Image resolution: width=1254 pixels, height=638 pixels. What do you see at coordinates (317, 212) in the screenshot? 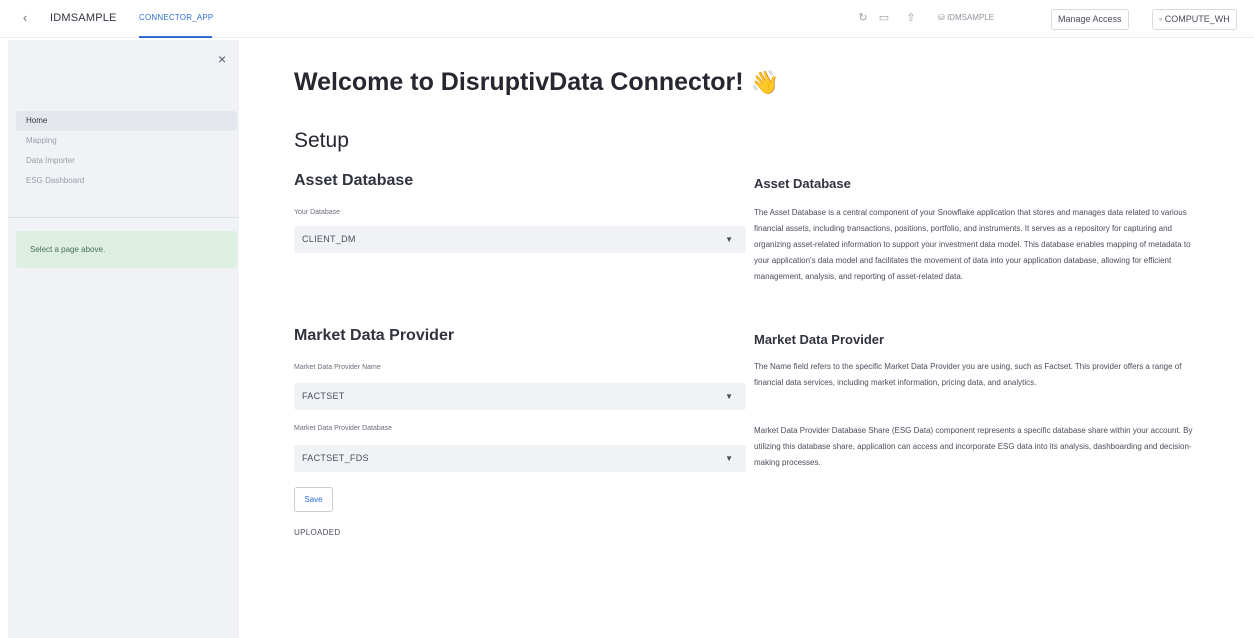
I see `your-database-label: Your Database` at bounding box center [317, 212].